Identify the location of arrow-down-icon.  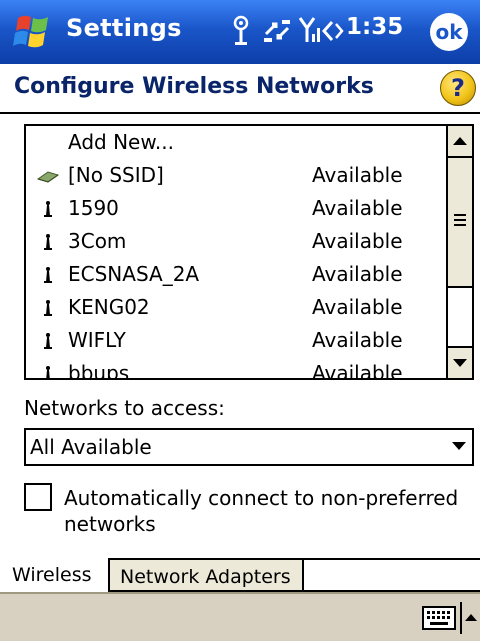
(460, 363).